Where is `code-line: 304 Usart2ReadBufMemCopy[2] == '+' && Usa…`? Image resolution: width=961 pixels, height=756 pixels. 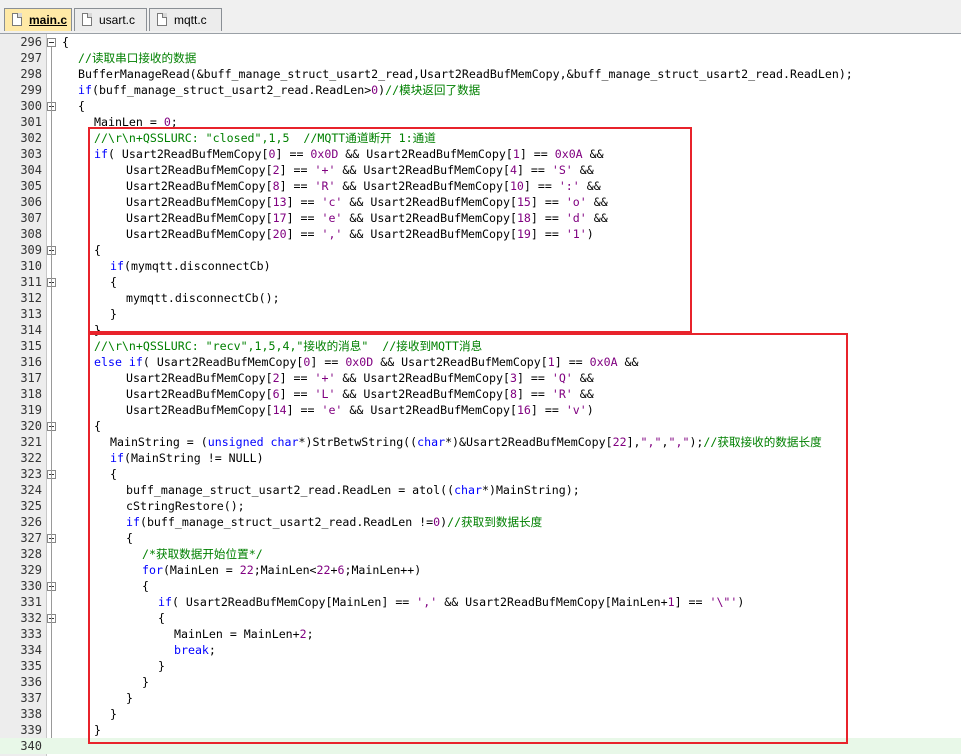 code-line: 304 Usart2ReadBufMemCopy[2] == '+' && Usa… is located at coordinates (480, 170).